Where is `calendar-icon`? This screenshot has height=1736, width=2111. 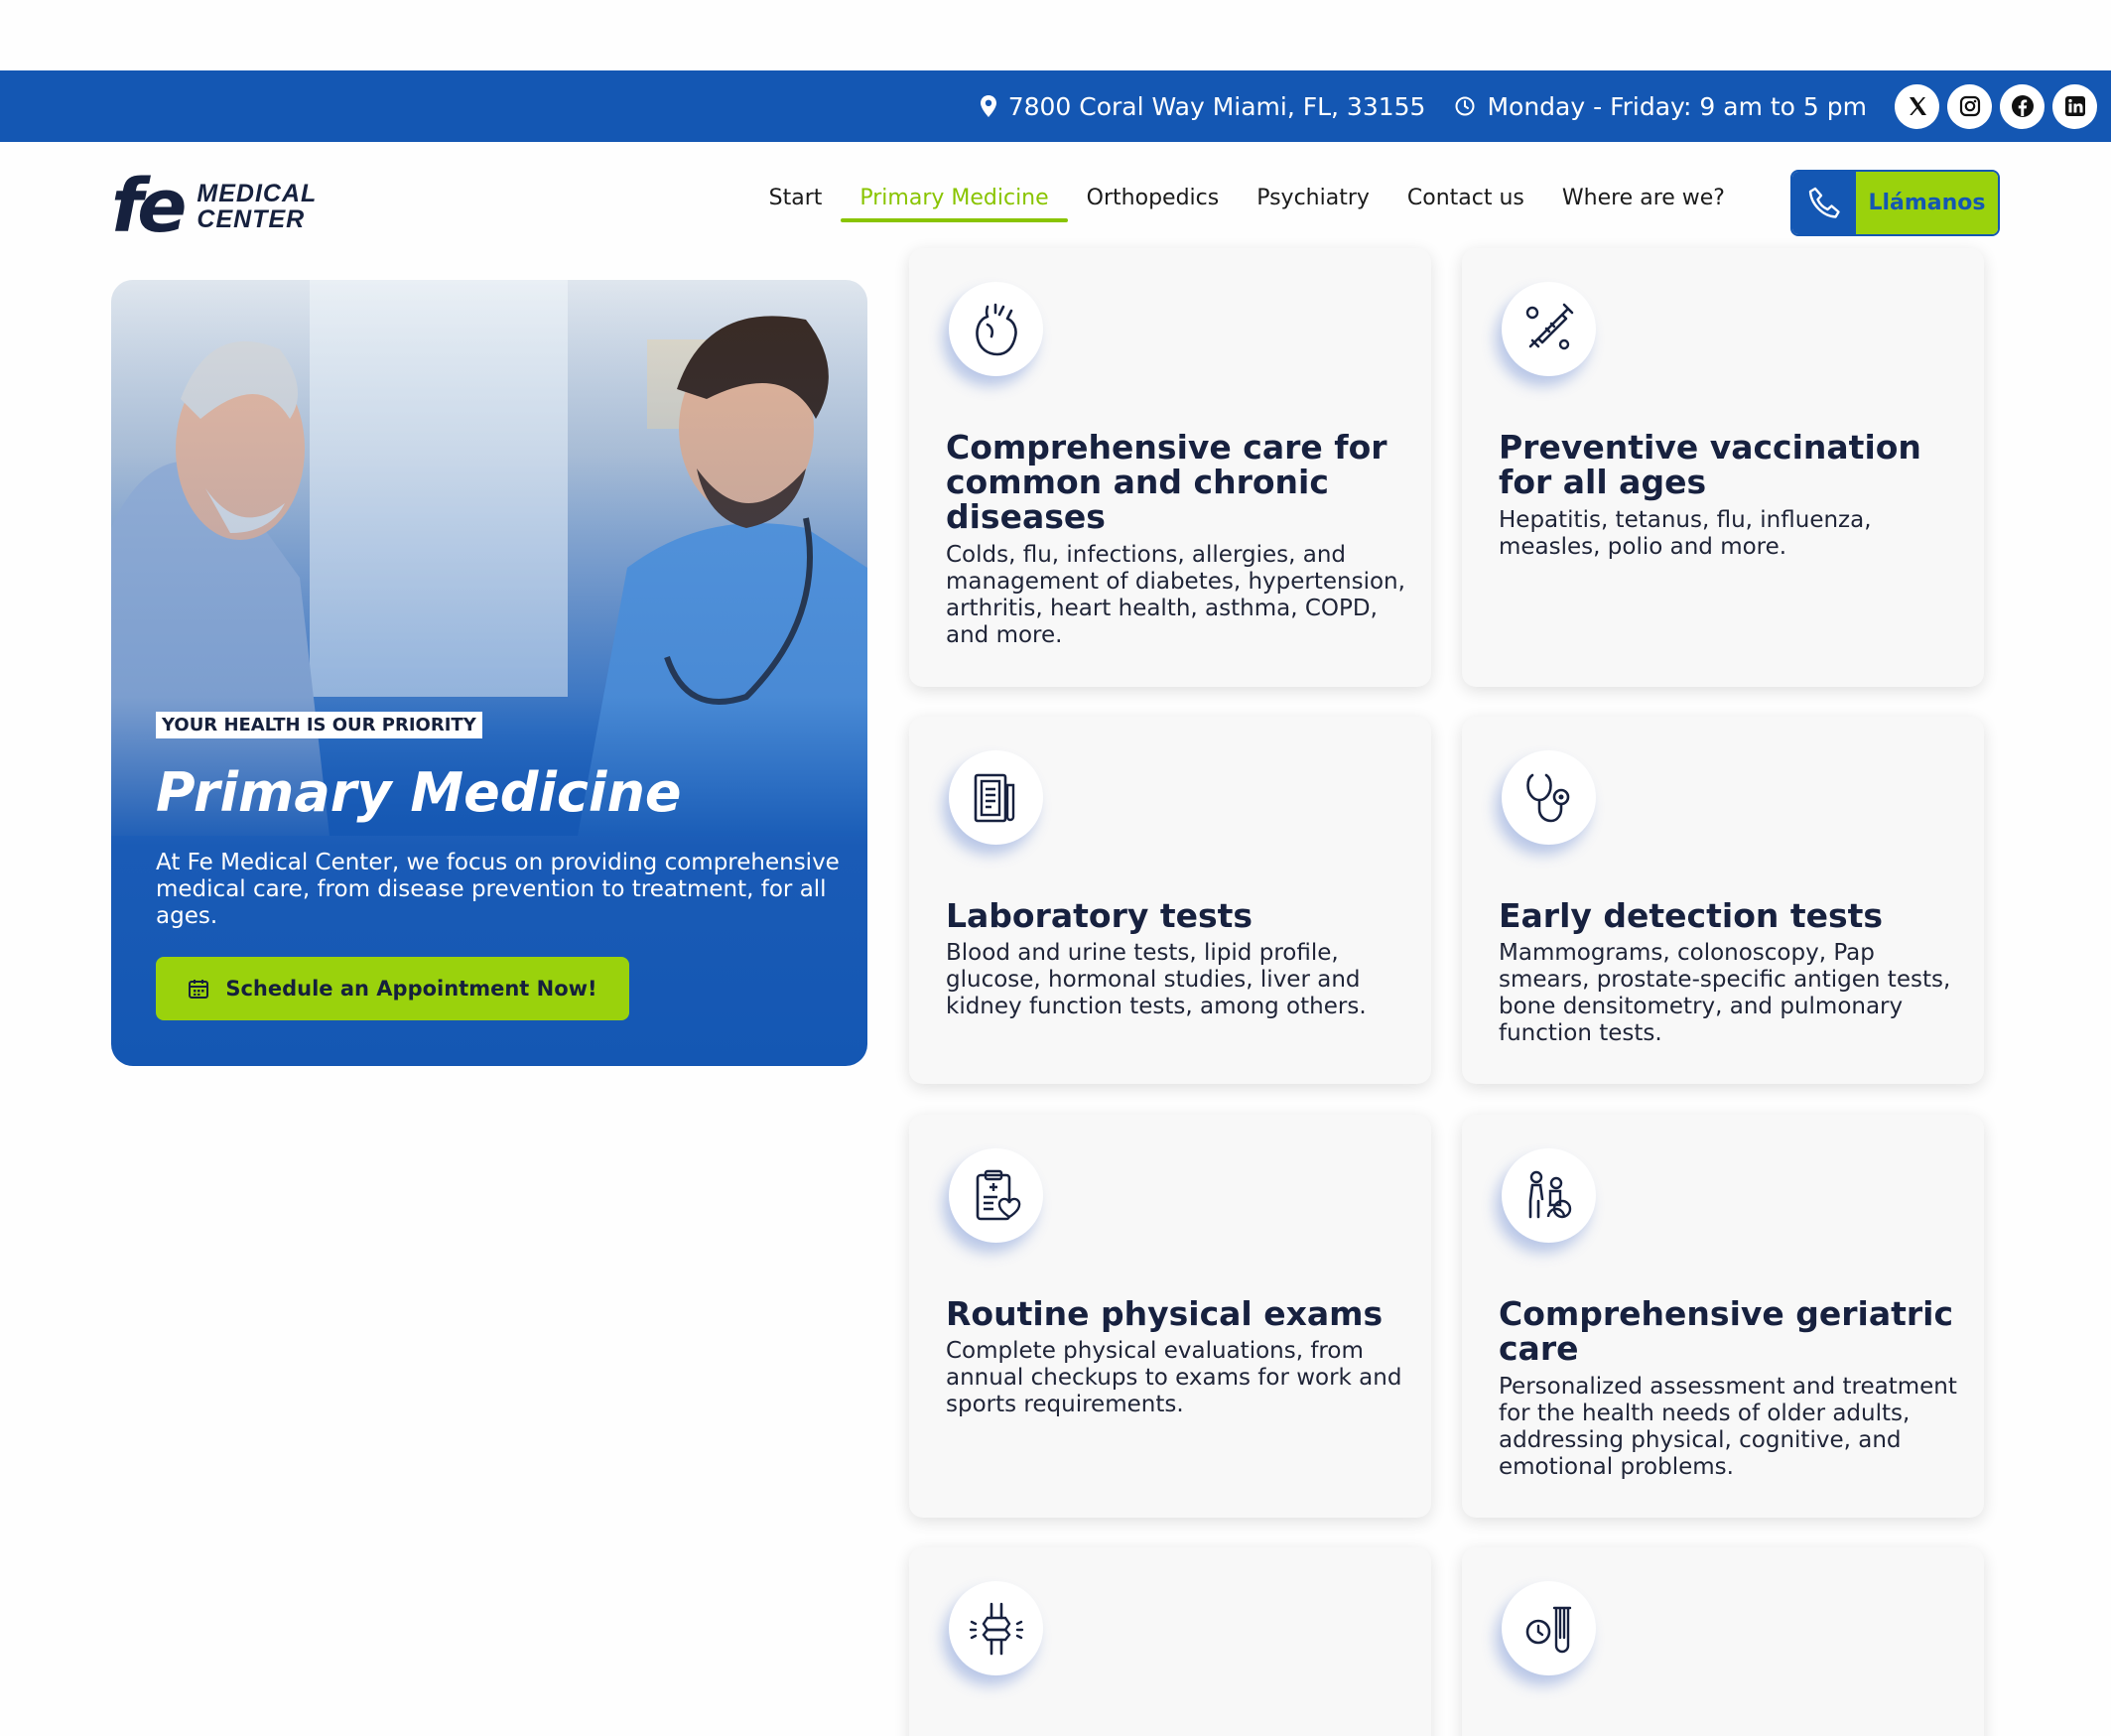
calendar-icon is located at coordinates (199, 989).